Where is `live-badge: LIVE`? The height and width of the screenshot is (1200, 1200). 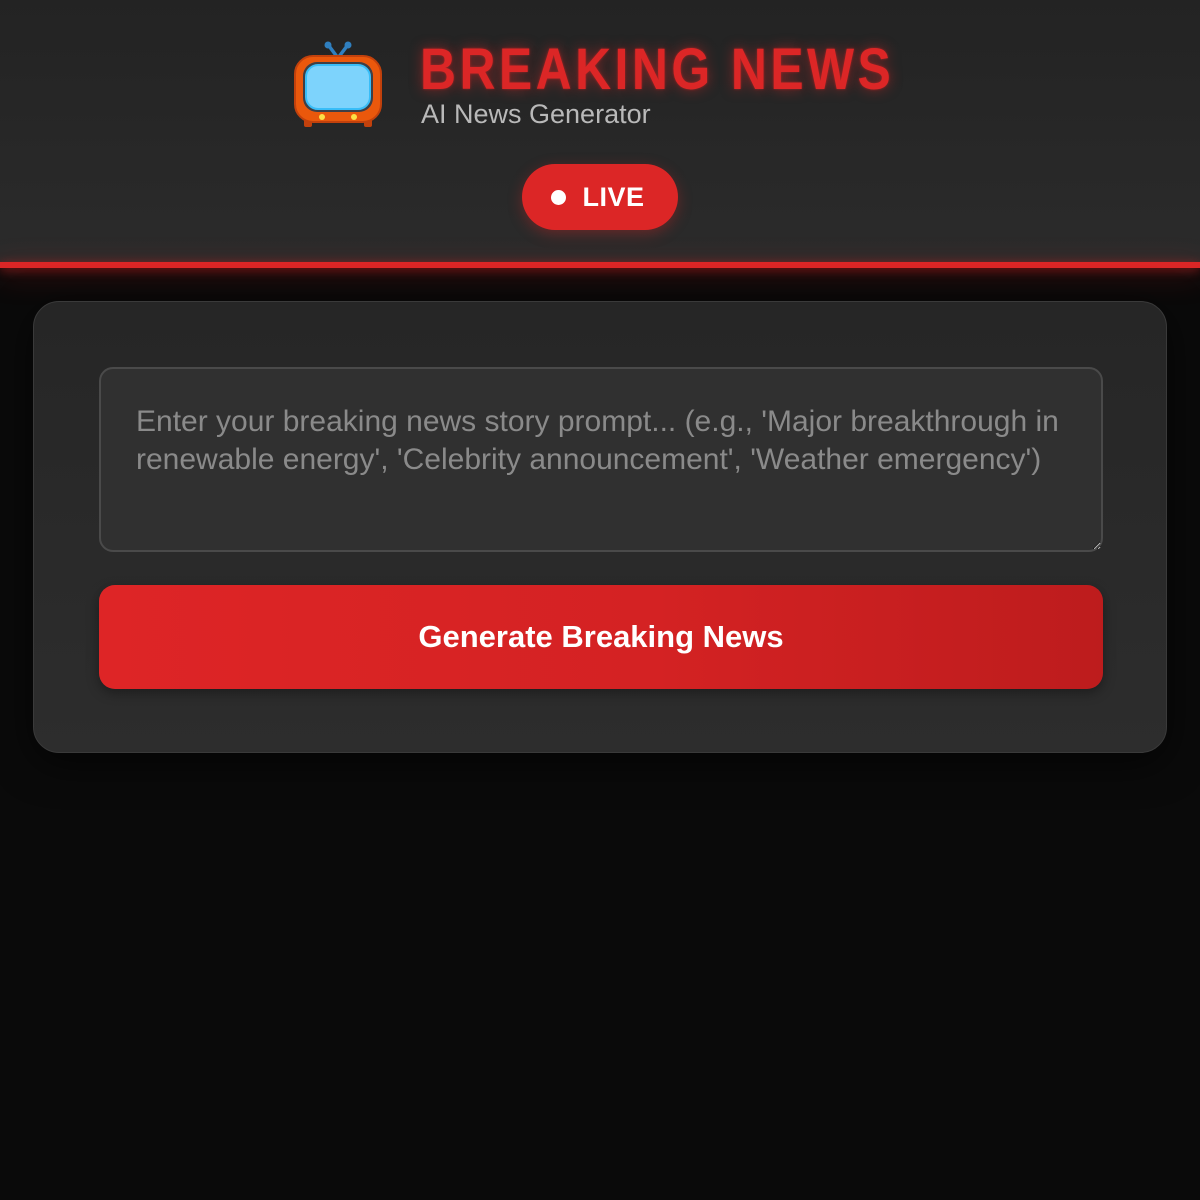 live-badge: LIVE is located at coordinates (600, 197).